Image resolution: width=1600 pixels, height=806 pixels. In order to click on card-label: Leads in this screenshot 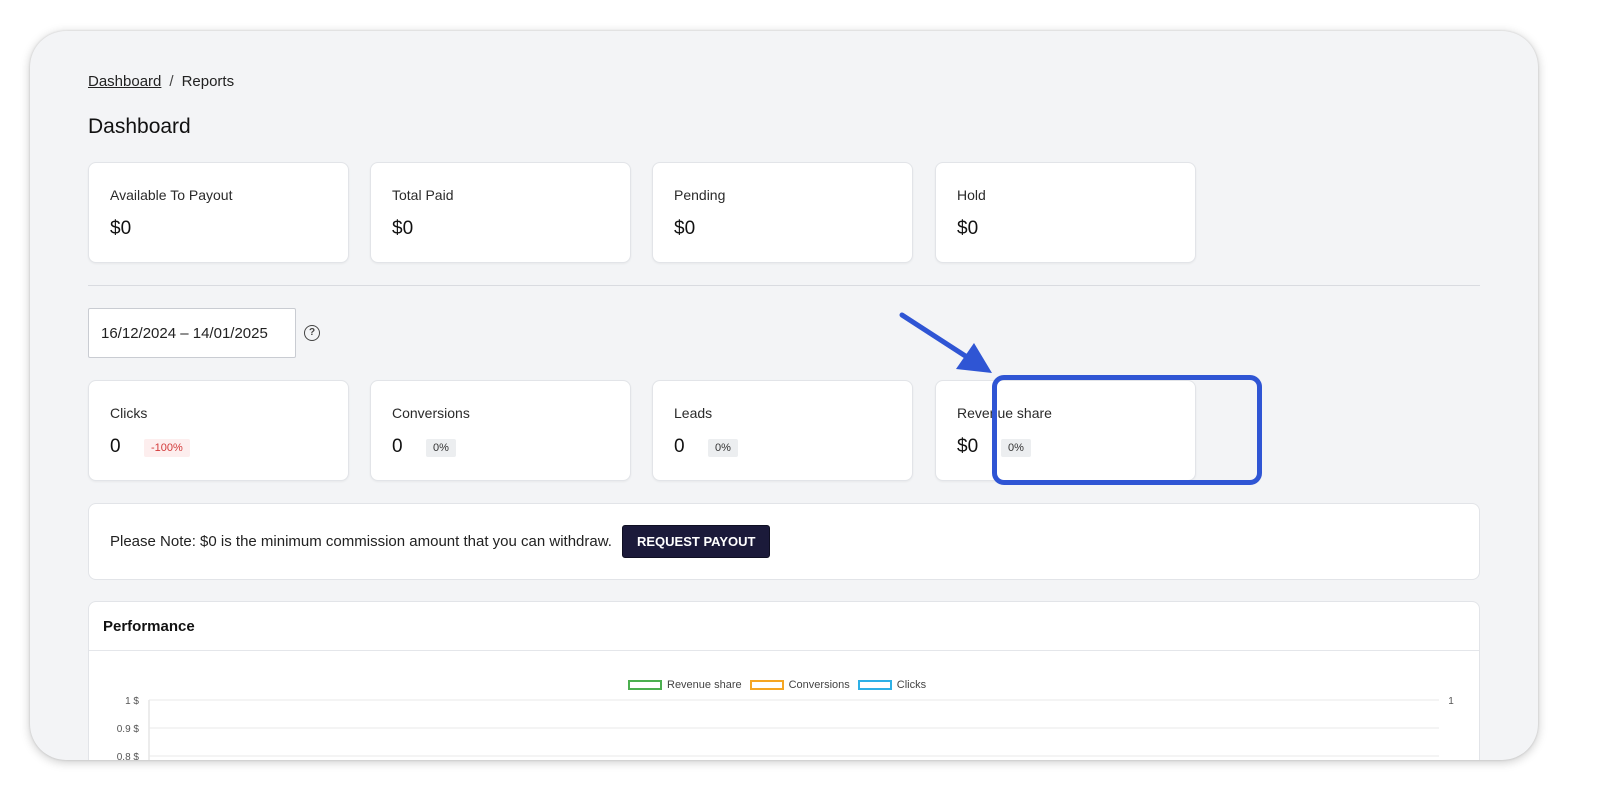, I will do `click(693, 413)`.